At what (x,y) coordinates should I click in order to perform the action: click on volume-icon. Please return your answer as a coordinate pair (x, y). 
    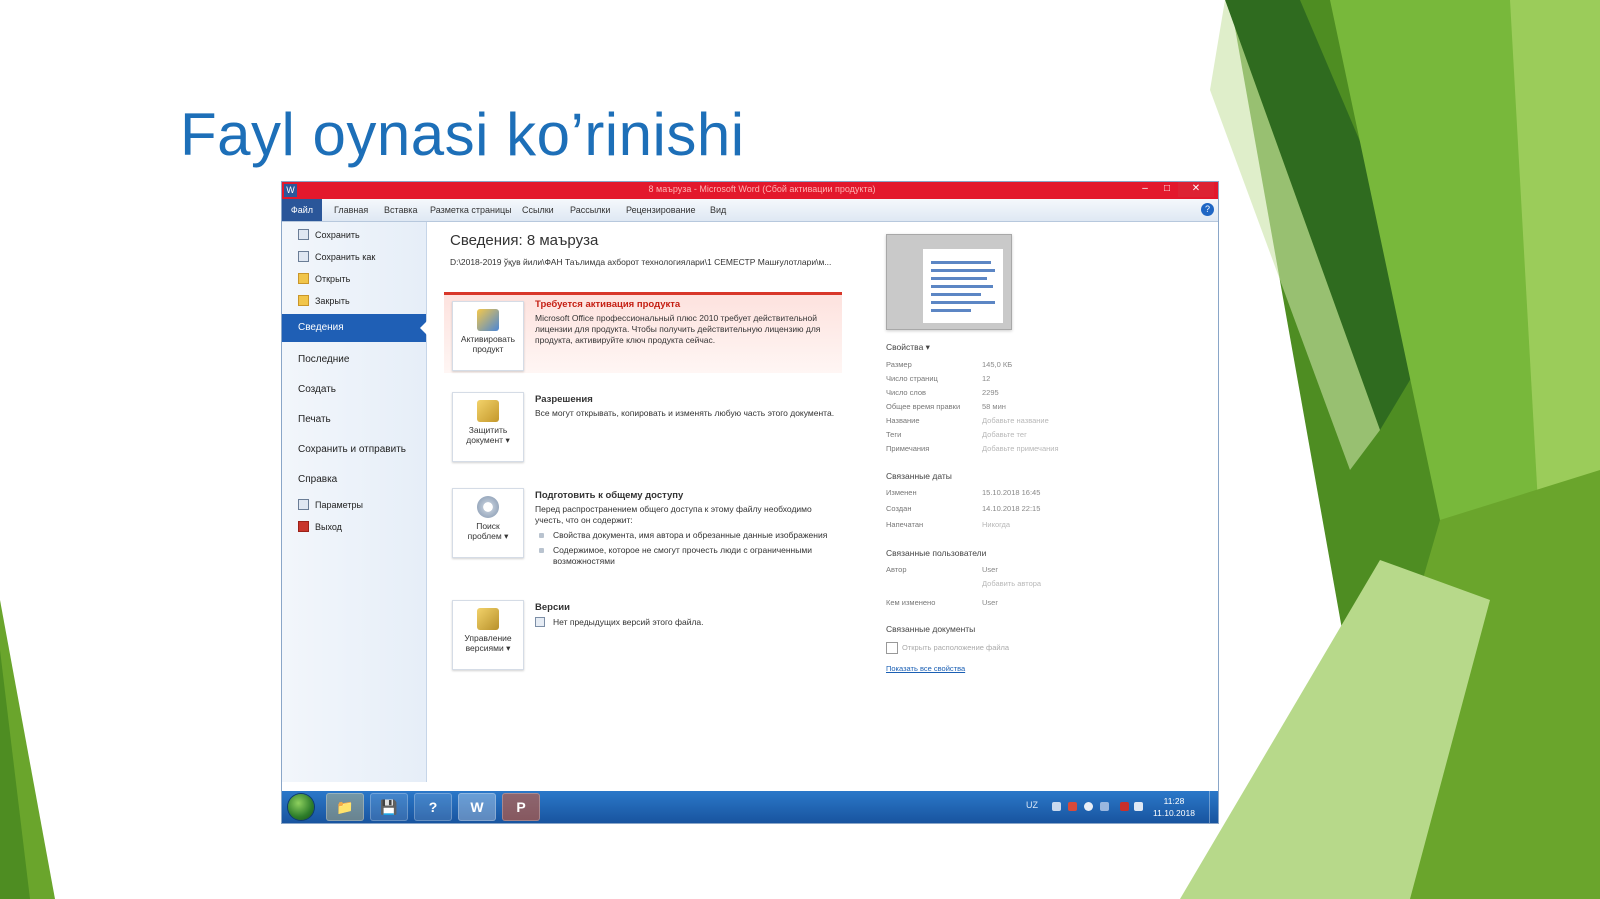
    Looking at the image, I should click on (1138, 806).